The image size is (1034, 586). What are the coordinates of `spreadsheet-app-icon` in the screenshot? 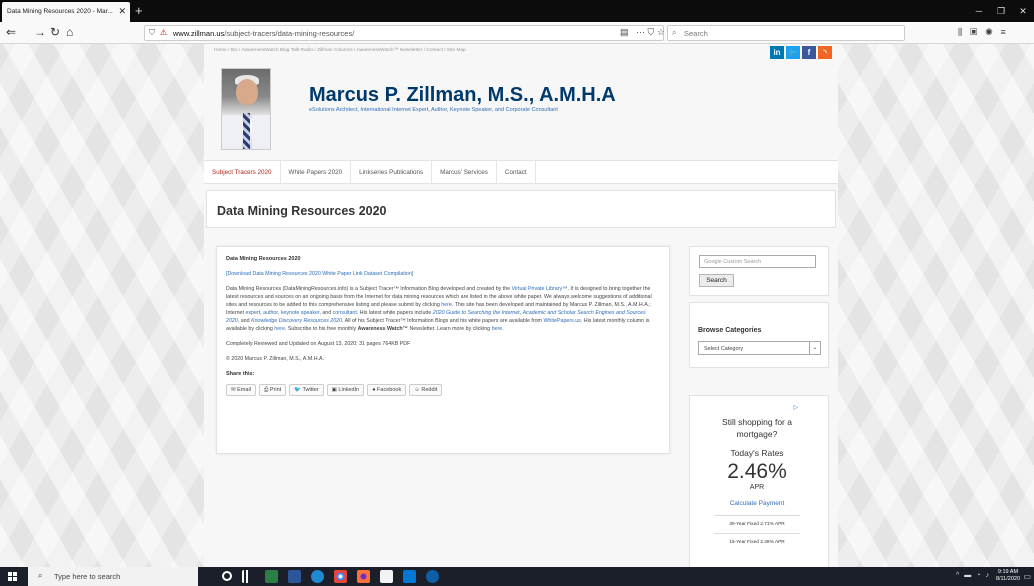 It's located at (271, 576).